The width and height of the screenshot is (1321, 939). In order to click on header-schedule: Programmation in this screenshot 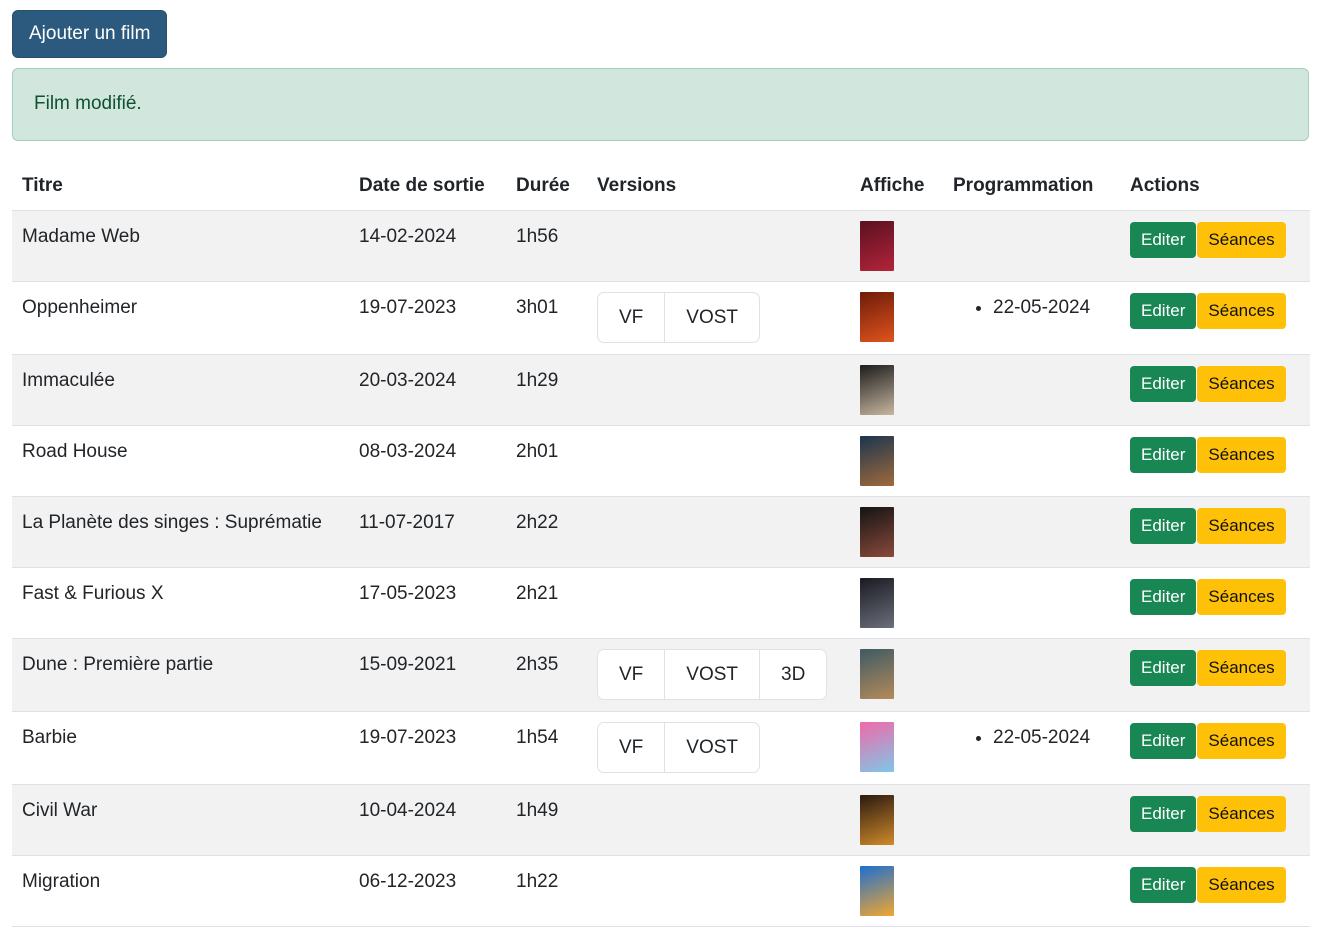, I will do `click(1031, 187)`.